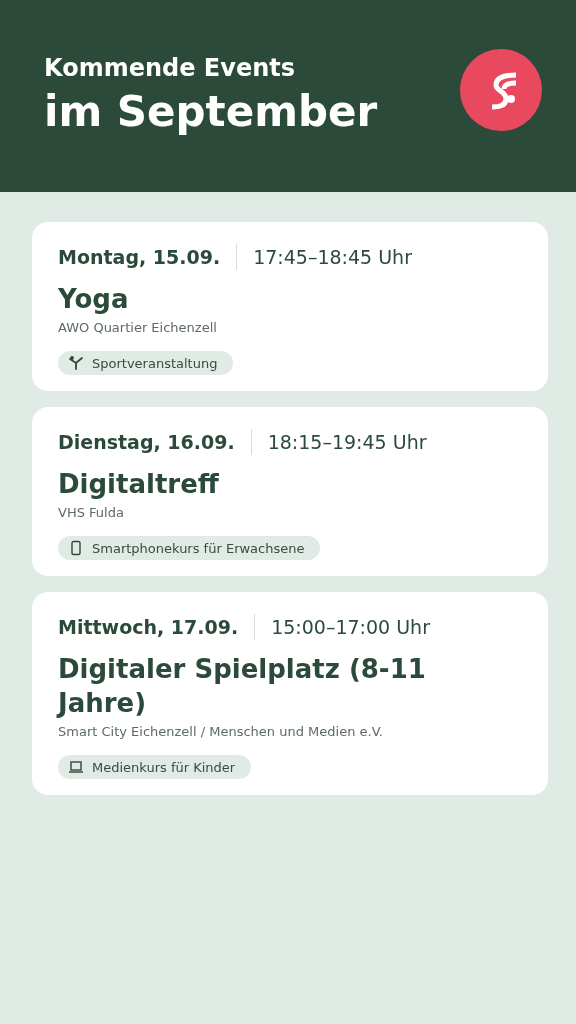 The width and height of the screenshot is (576, 1024). Describe the element at coordinates (170, 68) in the screenshot. I see `header-subtitle: Kommende Events` at that location.